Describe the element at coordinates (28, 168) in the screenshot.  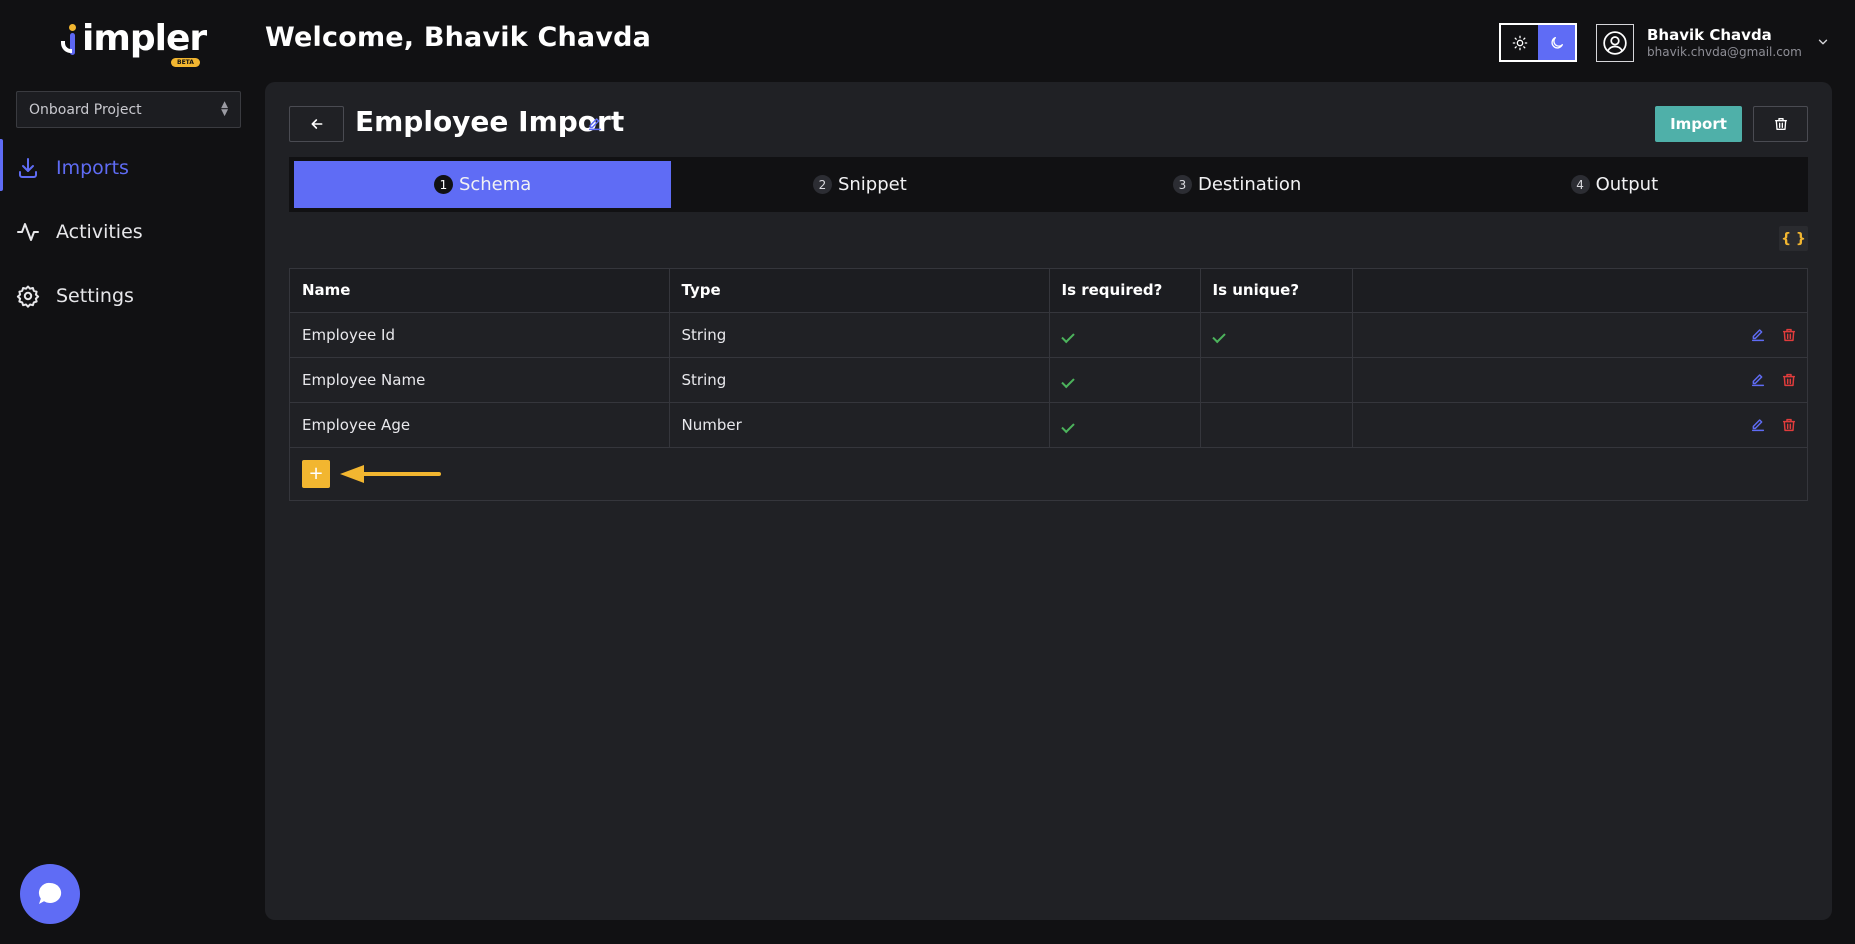
I see `download-icon` at that location.